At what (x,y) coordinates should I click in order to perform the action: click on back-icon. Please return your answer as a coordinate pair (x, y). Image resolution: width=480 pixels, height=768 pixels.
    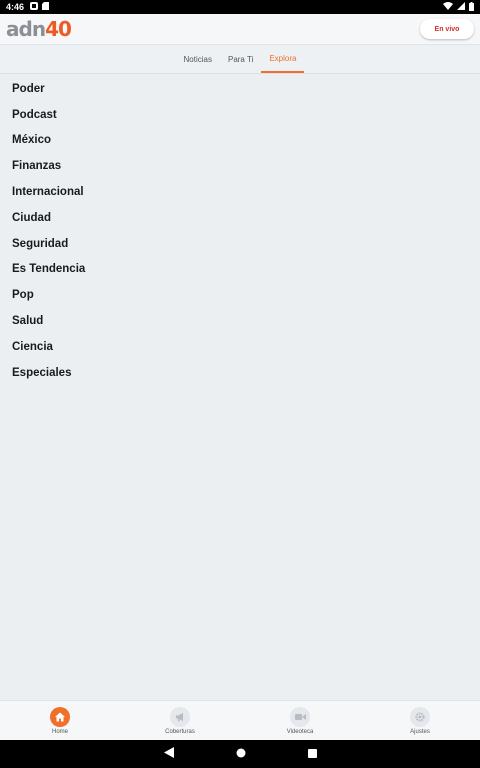
    Looking at the image, I should click on (168, 754).